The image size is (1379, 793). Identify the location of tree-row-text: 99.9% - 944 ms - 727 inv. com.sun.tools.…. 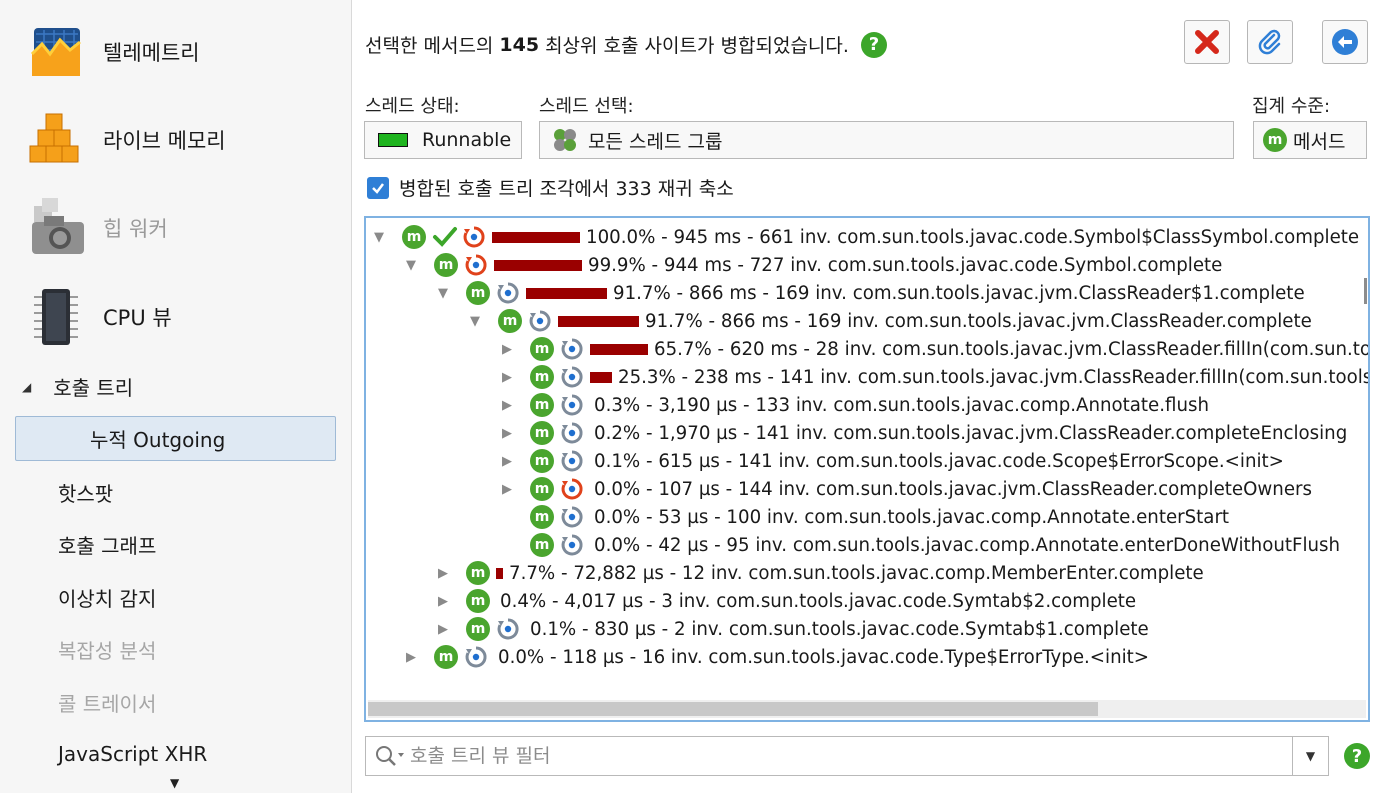
(905, 265).